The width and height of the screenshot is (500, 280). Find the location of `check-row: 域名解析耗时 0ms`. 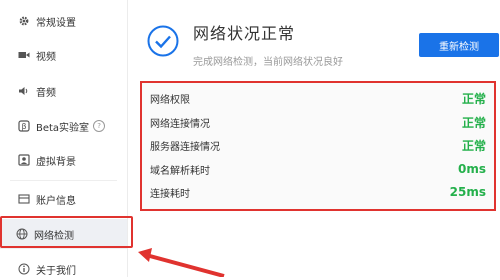

check-row: 域名解析耗时 0ms is located at coordinates (318, 169).